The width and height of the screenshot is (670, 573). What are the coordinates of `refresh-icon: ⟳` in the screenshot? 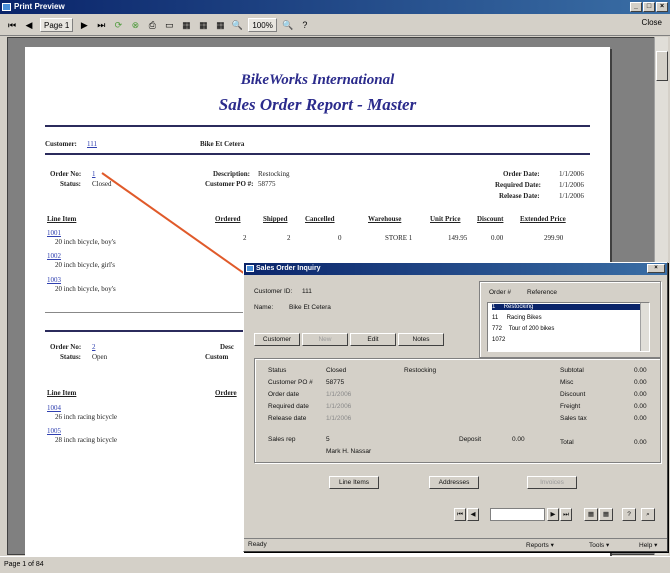 It's located at (118, 25).